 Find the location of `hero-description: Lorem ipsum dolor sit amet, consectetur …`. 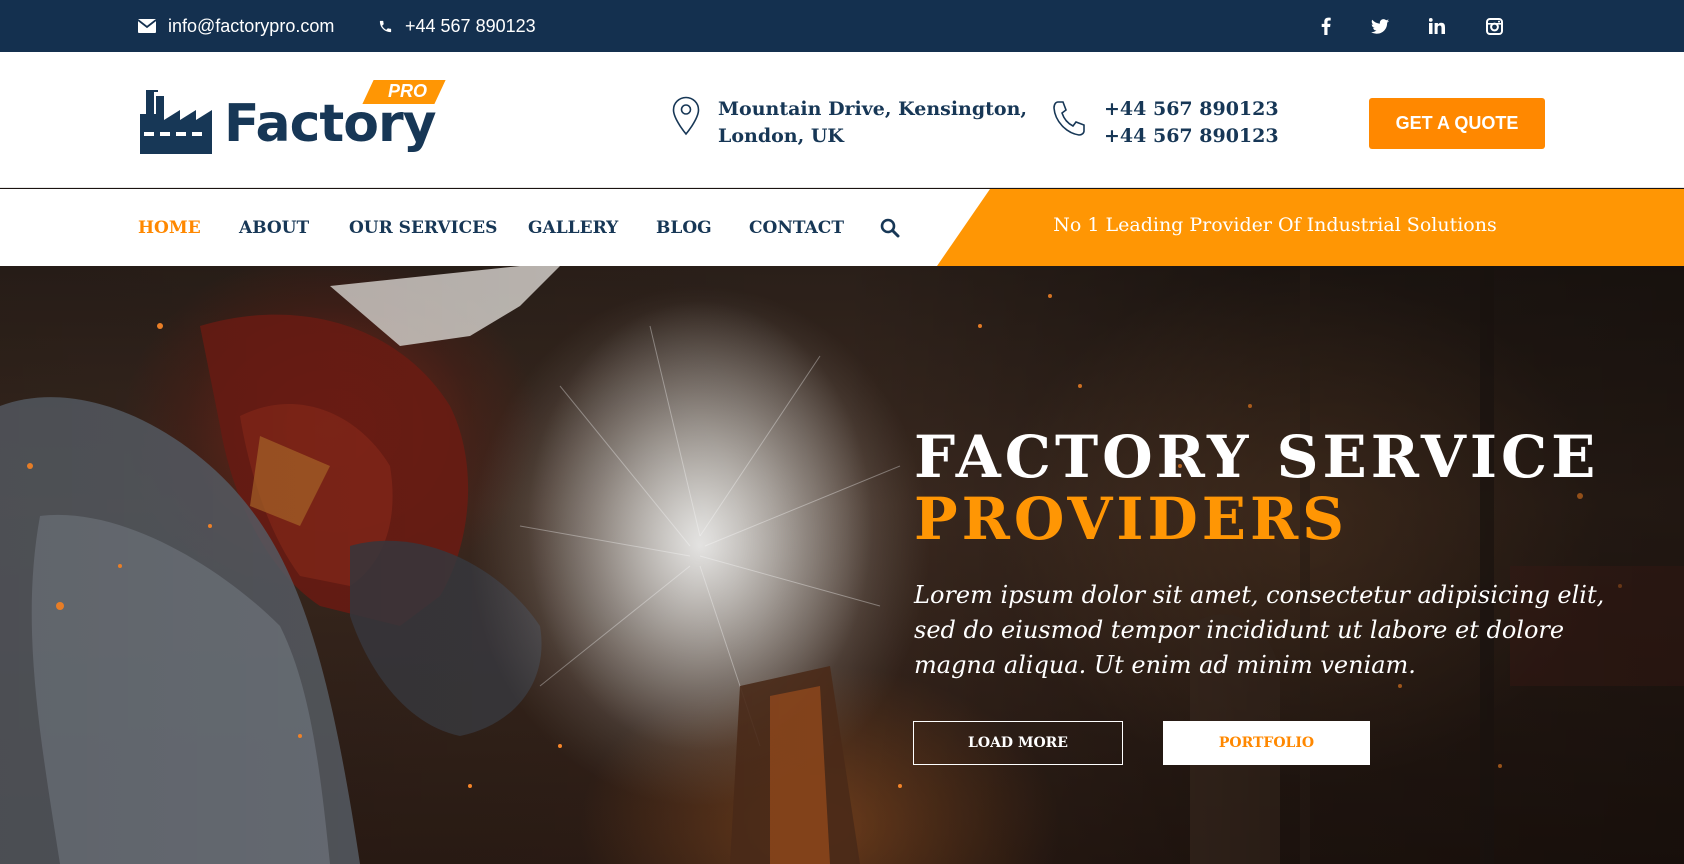

hero-description: Lorem ipsum dolor sit amet, consectetur … is located at coordinates (1259, 630).